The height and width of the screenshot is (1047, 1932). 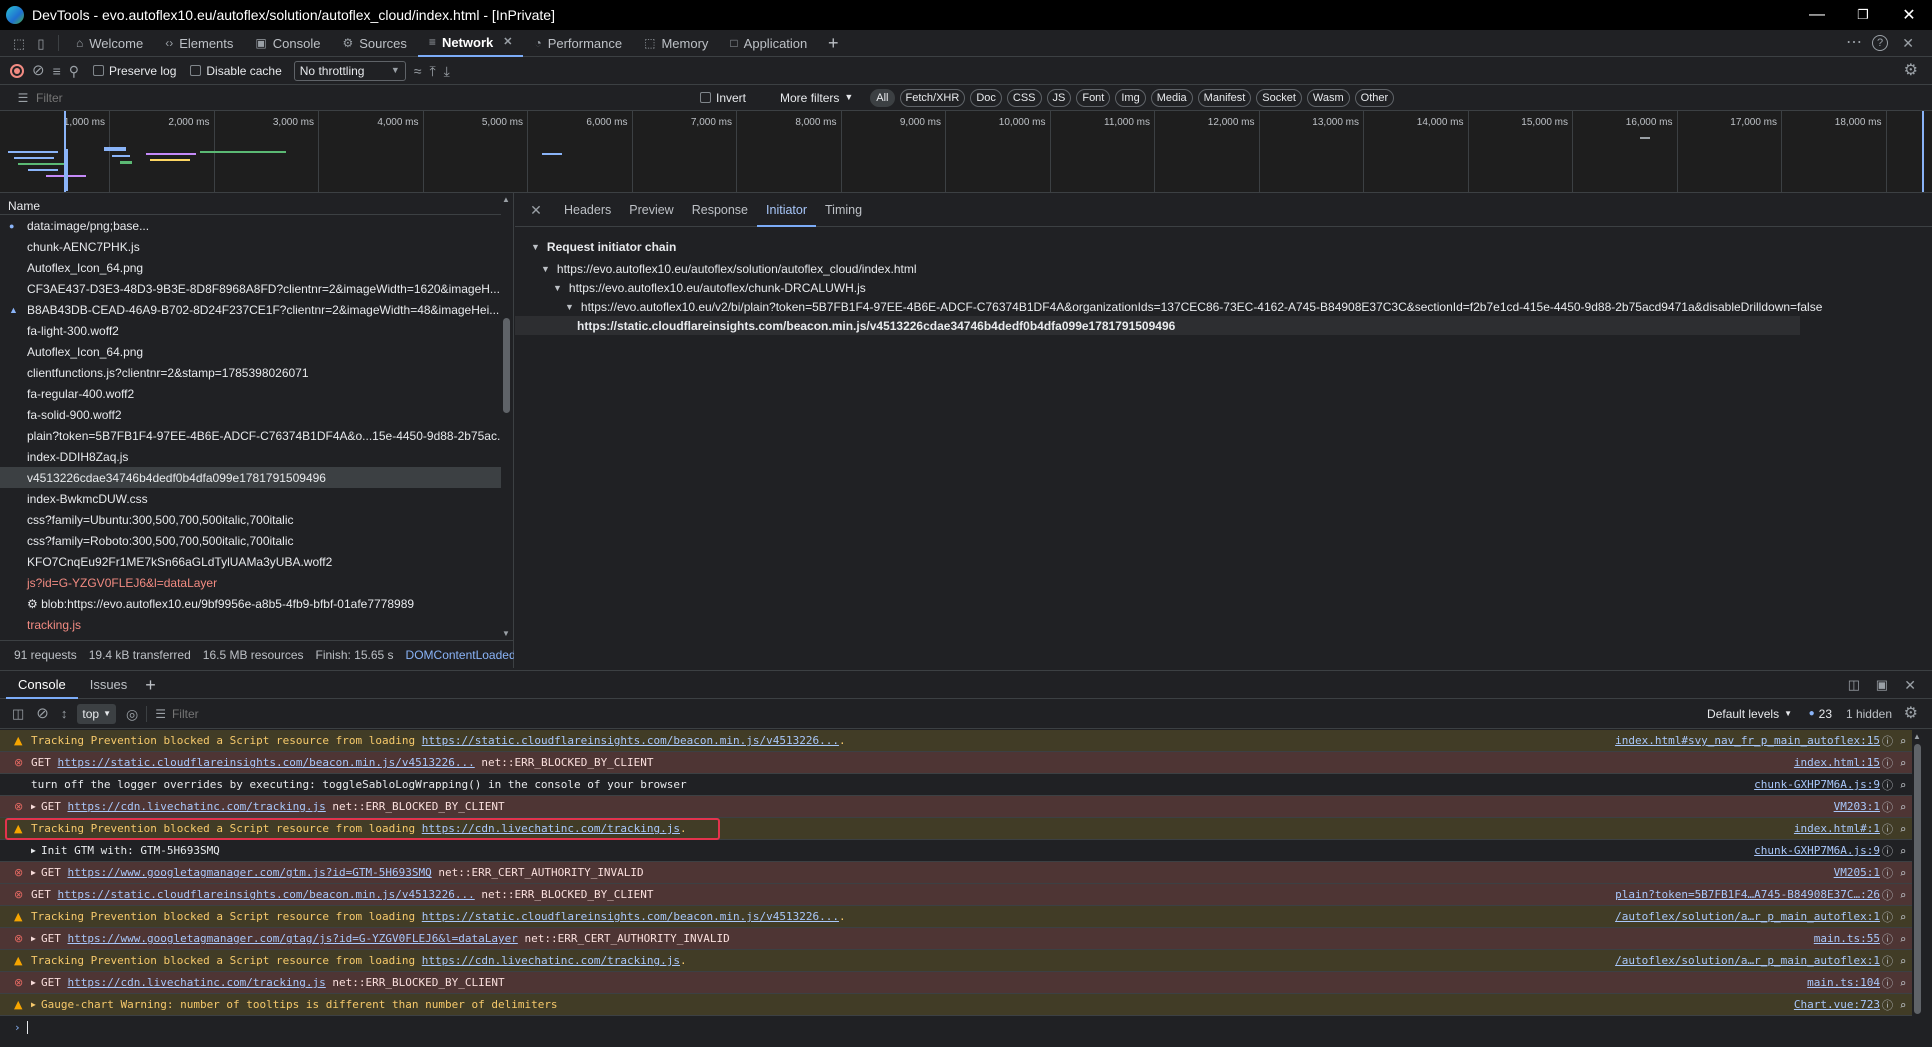 What do you see at coordinates (843, 210) in the screenshot?
I see `tab-timing: Timing` at bounding box center [843, 210].